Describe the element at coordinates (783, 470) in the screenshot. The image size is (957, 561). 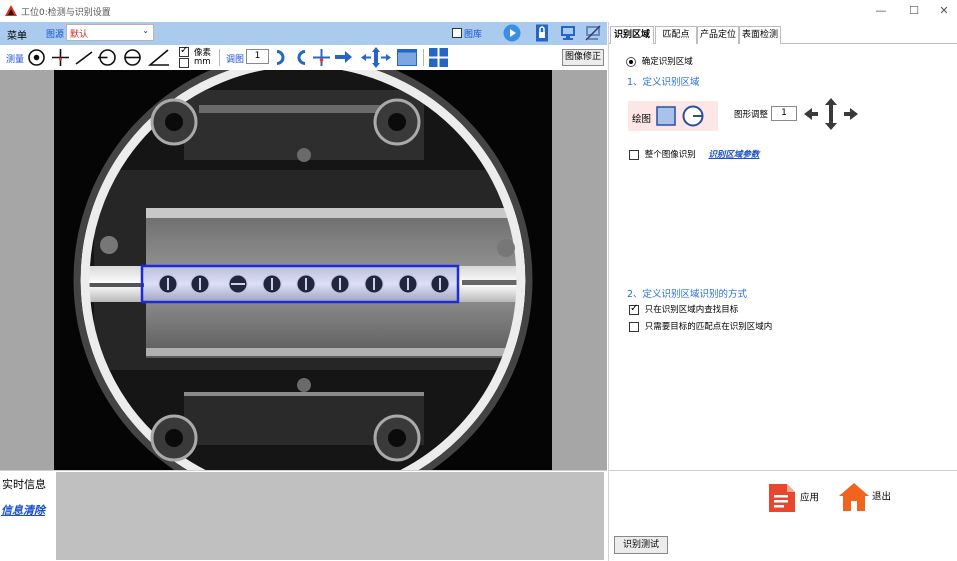
I see `panel-divider` at that location.